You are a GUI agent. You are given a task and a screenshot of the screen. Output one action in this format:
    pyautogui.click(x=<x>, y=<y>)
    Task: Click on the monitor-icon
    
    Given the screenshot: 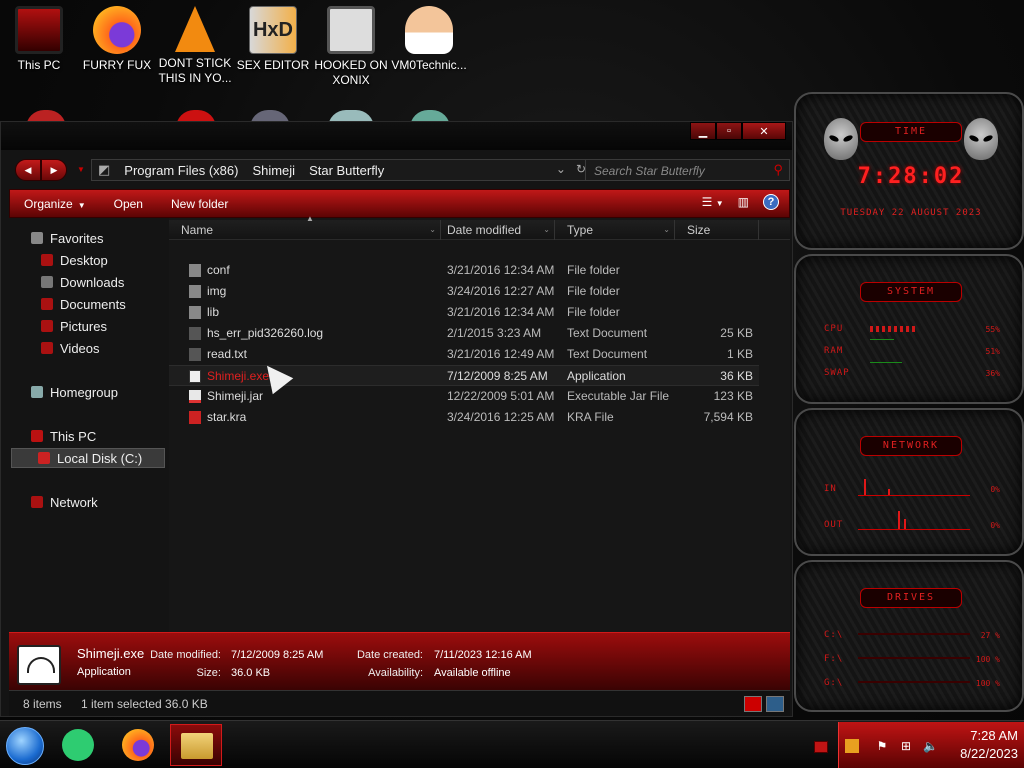 What is the action you would take?
    pyautogui.click(x=39, y=30)
    